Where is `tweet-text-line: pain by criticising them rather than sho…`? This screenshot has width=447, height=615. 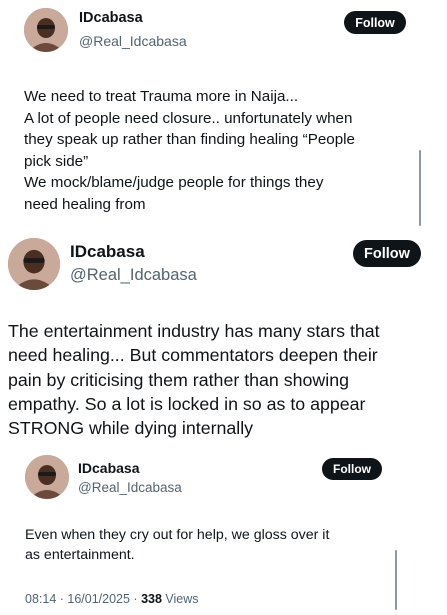
tweet-text-line: pain by criticising them rather than sho… is located at coordinates (178, 379).